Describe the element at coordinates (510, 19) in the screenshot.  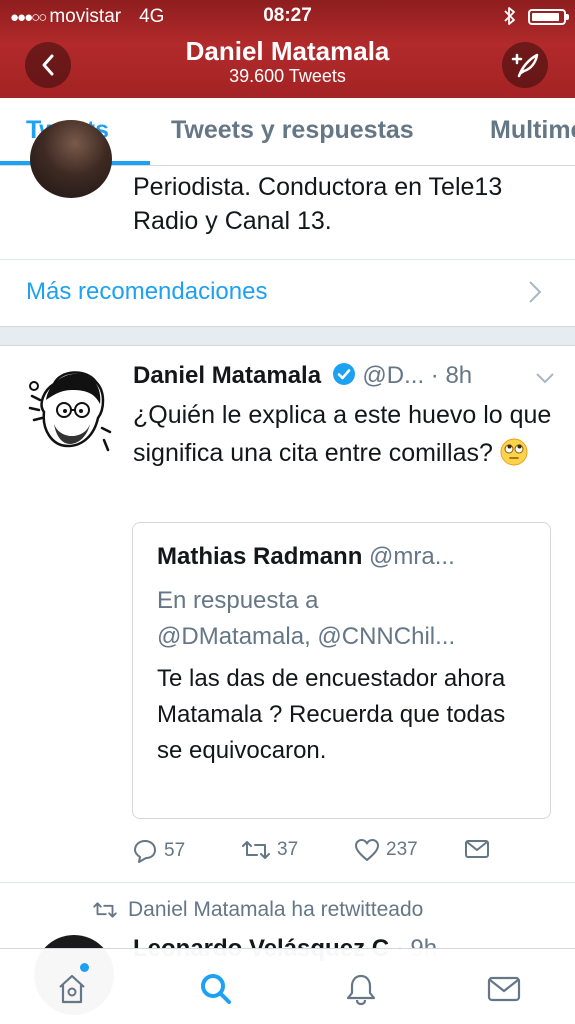
I see `bluetooth-icon` at that location.